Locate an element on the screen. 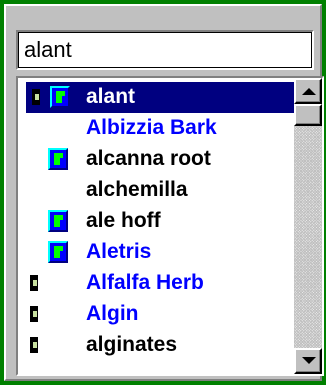 This screenshot has height=385, width=326. list-item-label: Algin is located at coordinates (112, 313).